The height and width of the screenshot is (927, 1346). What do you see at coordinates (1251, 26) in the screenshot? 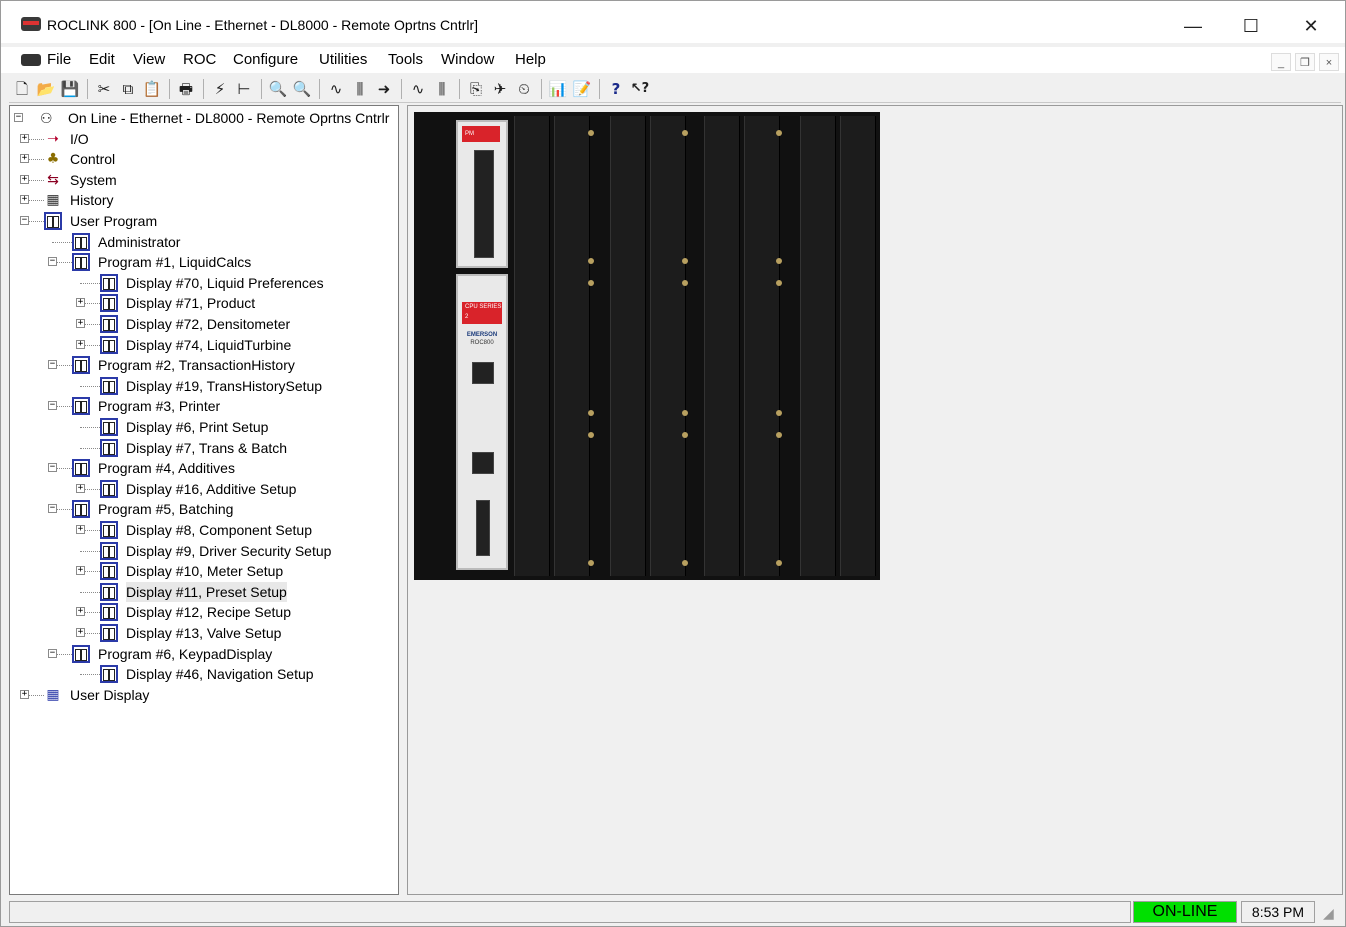
I see `maximize-button: ☐` at bounding box center [1251, 26].